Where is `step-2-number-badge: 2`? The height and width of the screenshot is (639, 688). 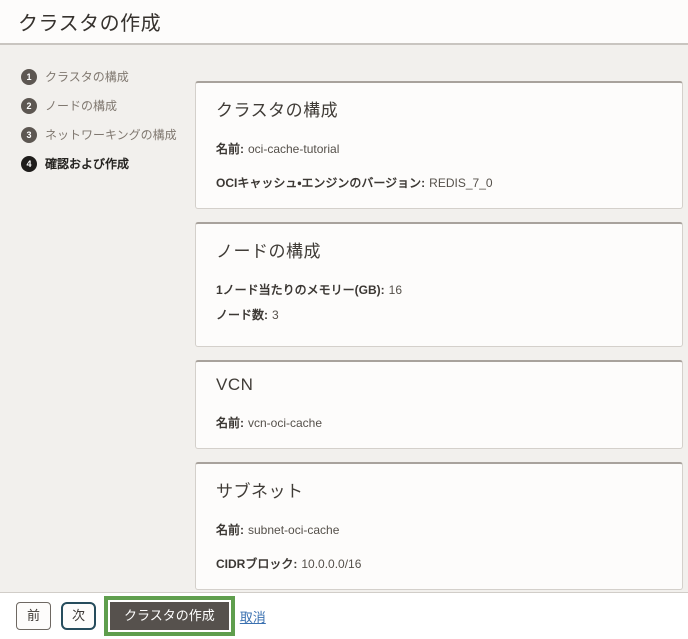
step-2-number-badge: 2 is located at coordinates (29, 105).